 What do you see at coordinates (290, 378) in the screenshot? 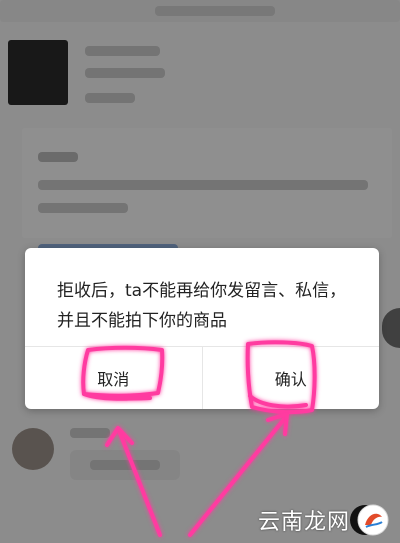
I see `confirm-button: 确认` at bounding box center [290, 378].